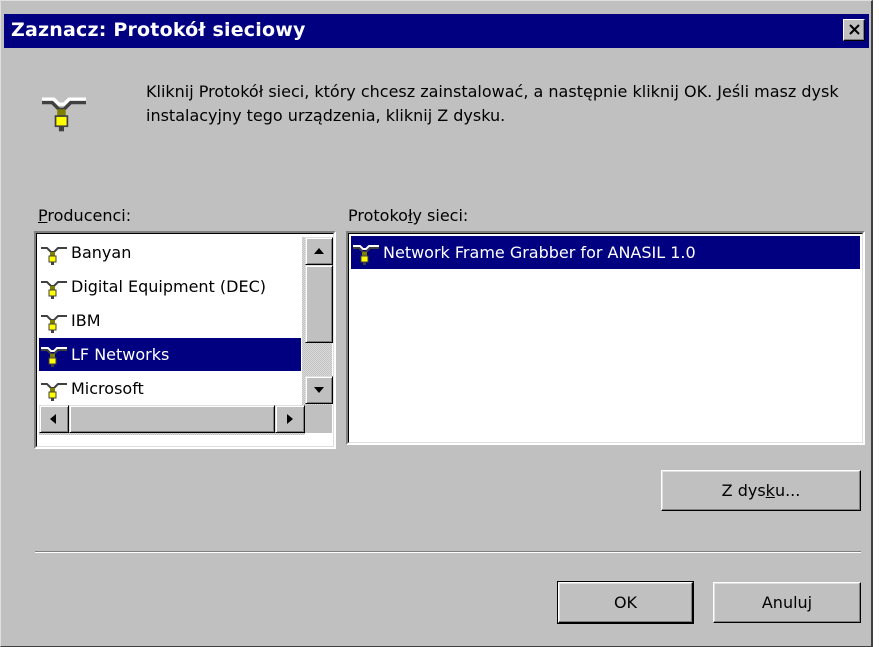  I want to click on manufacturer-list-item: LF Networks, so click(170, 354).